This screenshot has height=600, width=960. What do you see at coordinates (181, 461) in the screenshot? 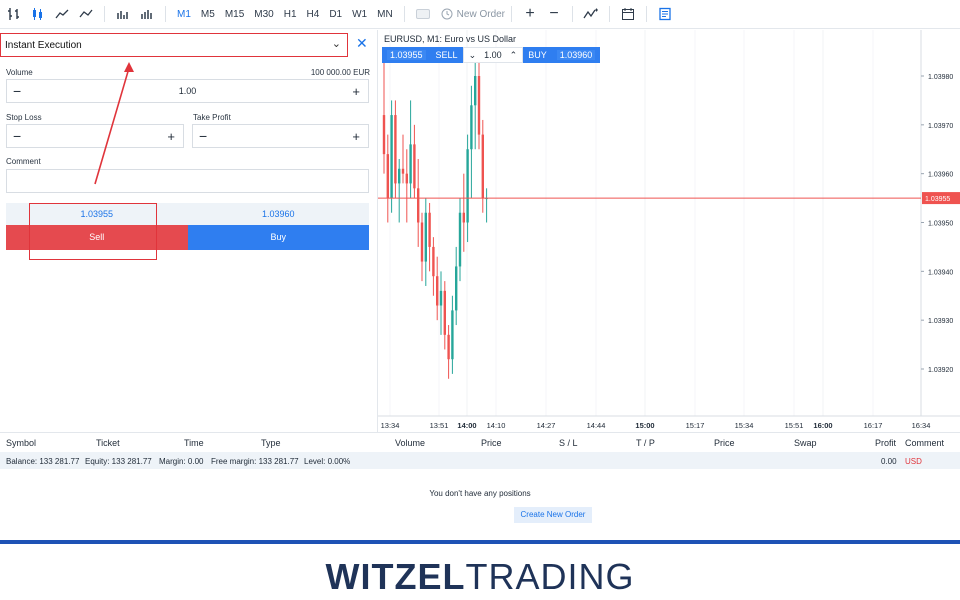
I see `margin-value: Margin: 0.00` at bounding box center [181, 461].